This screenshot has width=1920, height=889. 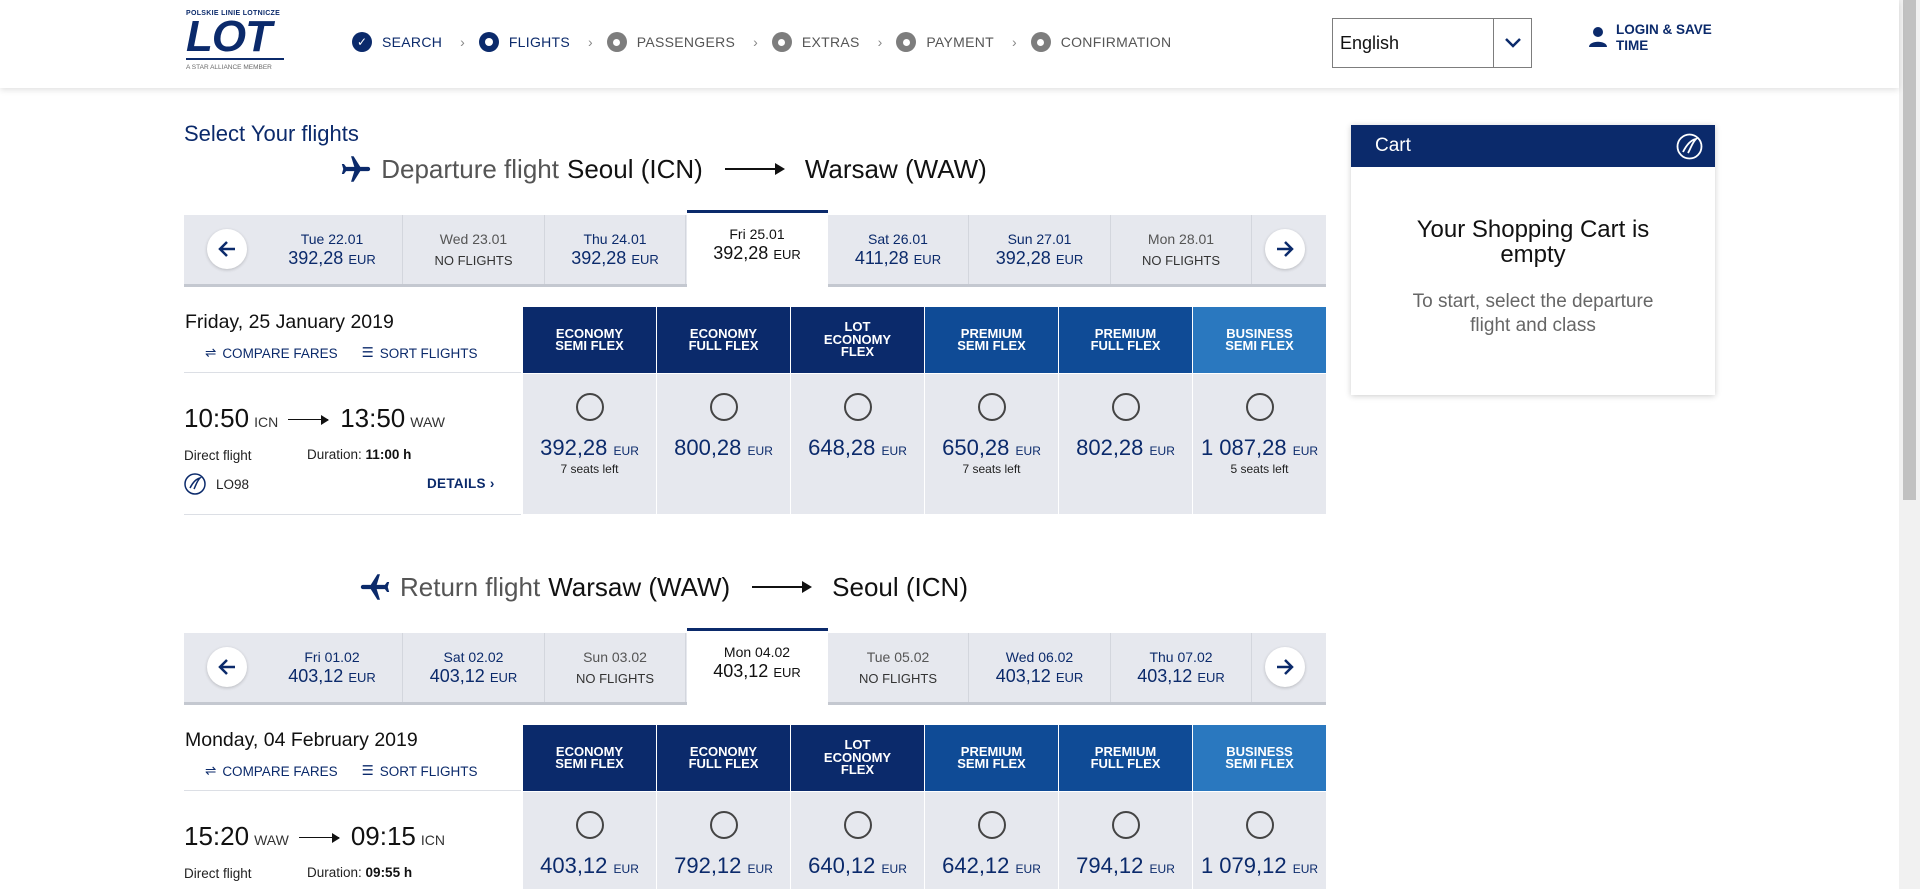 I want to click on price-value: 640,12, so click(x=842, y=865).